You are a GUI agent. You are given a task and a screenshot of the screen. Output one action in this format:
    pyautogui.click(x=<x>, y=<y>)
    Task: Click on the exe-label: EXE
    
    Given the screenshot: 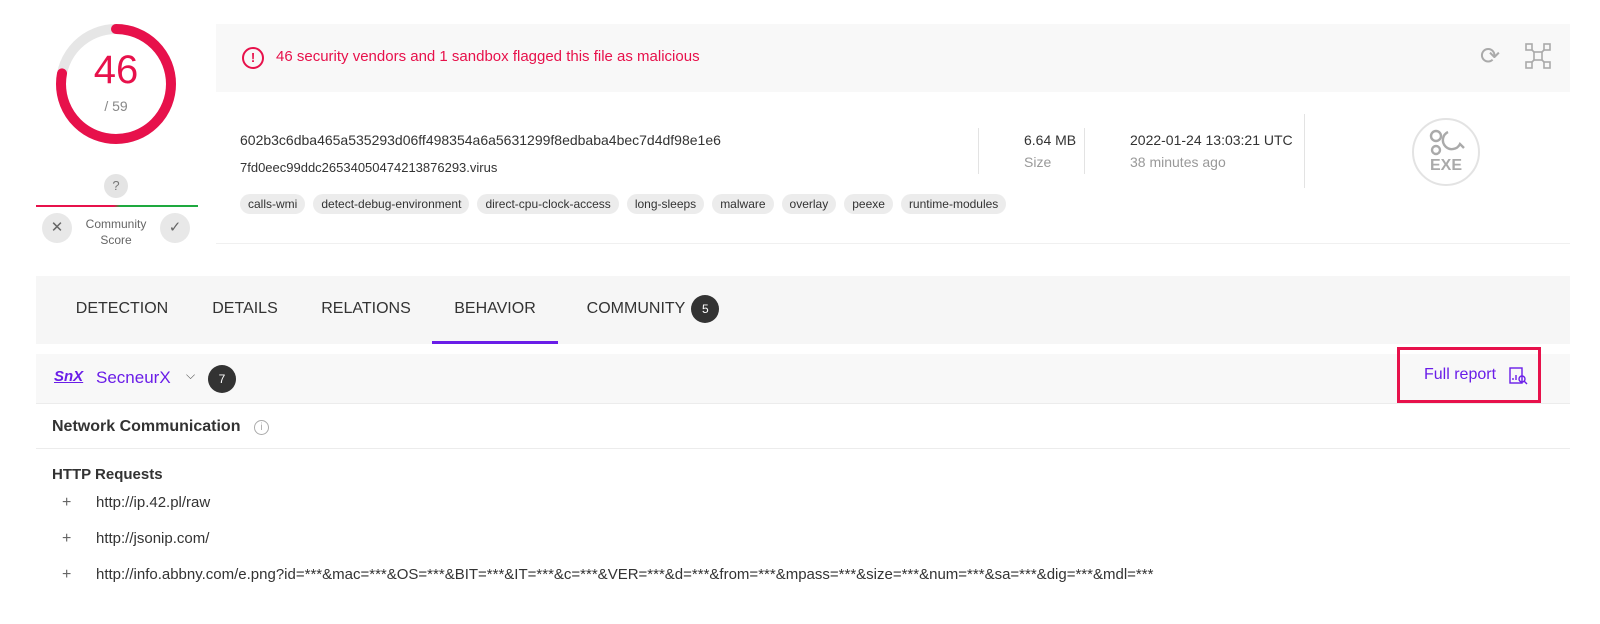 What is the action you would take?
    pyautogui.click(x=1445, y=165)
    